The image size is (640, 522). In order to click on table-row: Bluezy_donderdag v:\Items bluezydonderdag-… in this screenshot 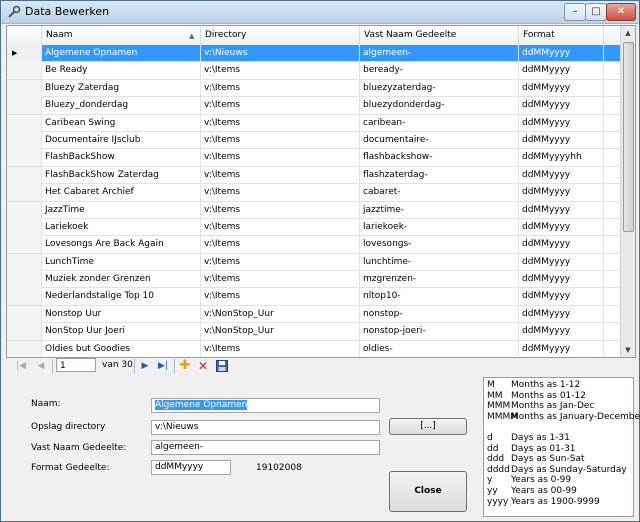, I will do `click(313, 106)`.